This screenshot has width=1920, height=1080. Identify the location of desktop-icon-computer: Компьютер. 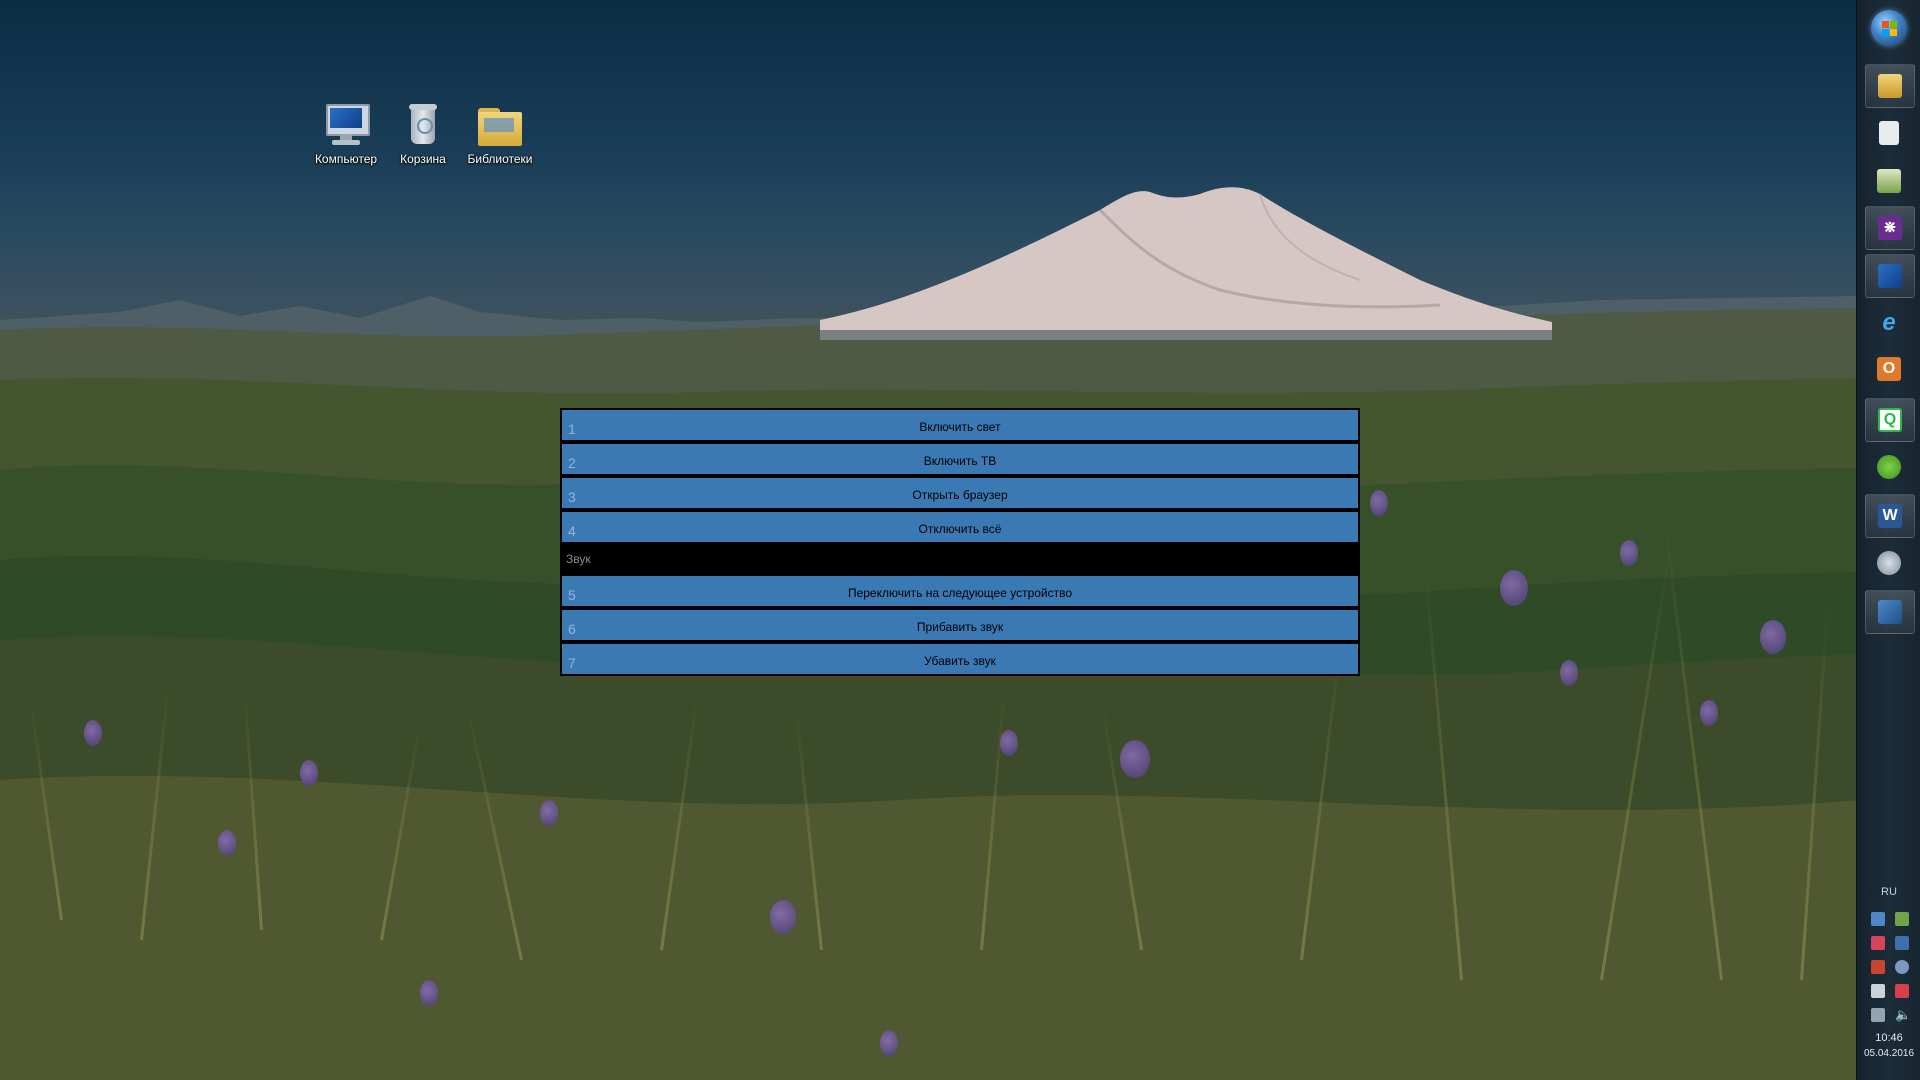
(346, 133).